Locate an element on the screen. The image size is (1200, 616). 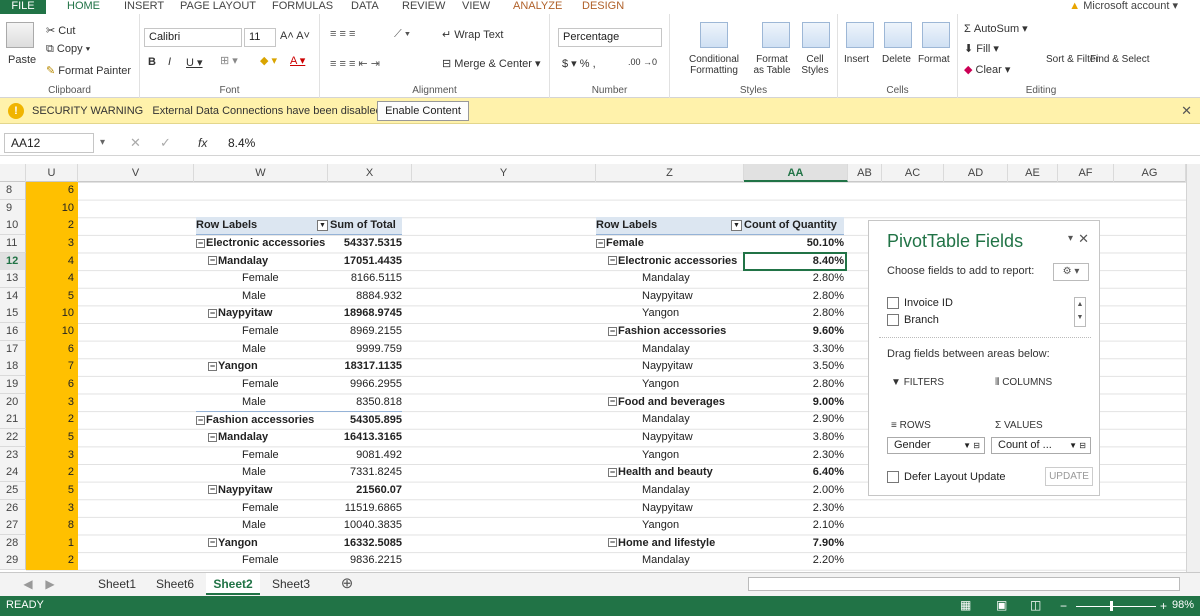
pivot-value-cell: 16413.3165 is located at coordinates (366, 438).